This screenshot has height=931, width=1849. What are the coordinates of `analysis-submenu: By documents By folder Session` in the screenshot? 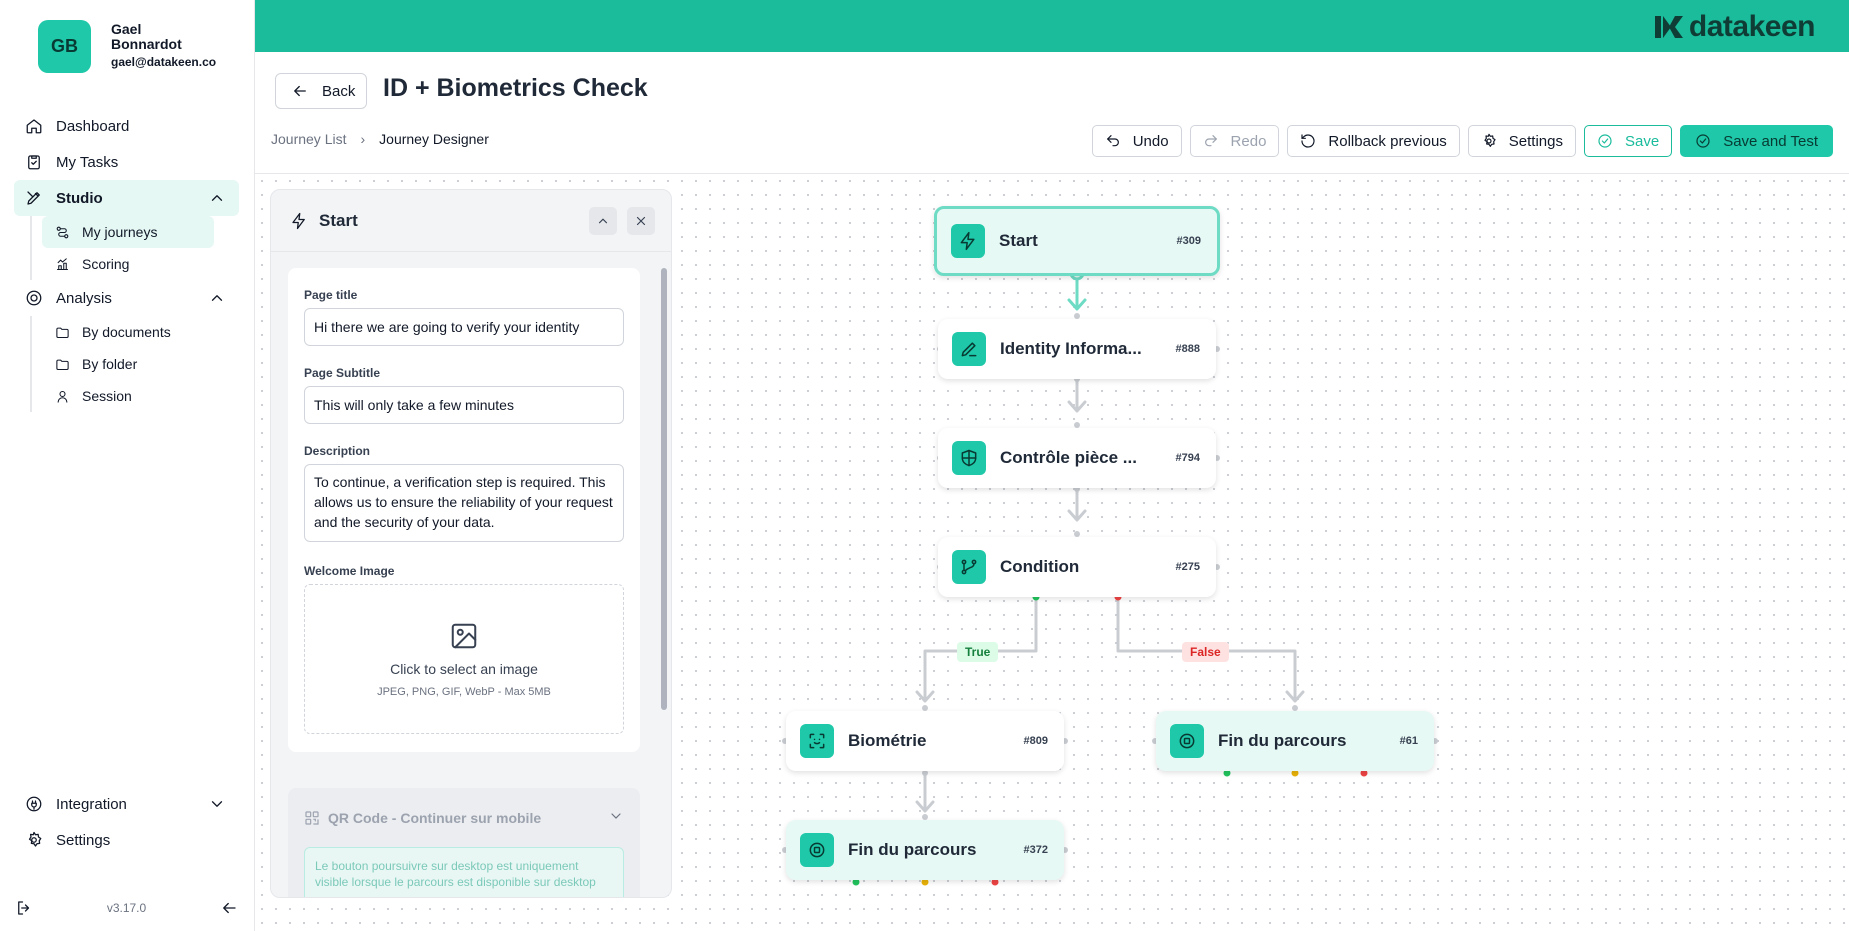 It's located at (134, 364).